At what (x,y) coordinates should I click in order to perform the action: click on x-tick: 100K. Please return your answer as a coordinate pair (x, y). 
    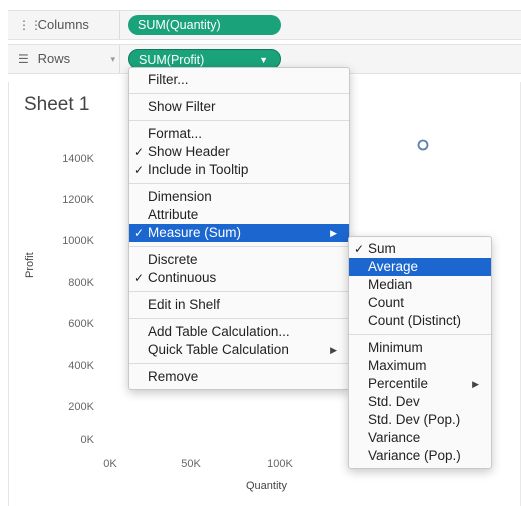
    Looking at the image, I should click on (280, 464).